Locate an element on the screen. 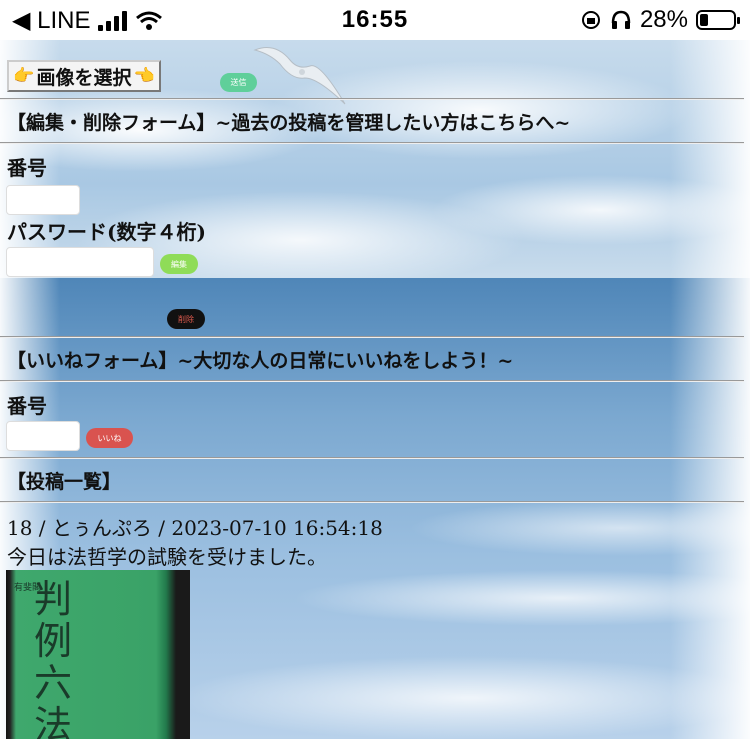 The height and width of the screenshot is (739, 750). select-image-label: 画像を選択 is located at coordinates (84, 77).